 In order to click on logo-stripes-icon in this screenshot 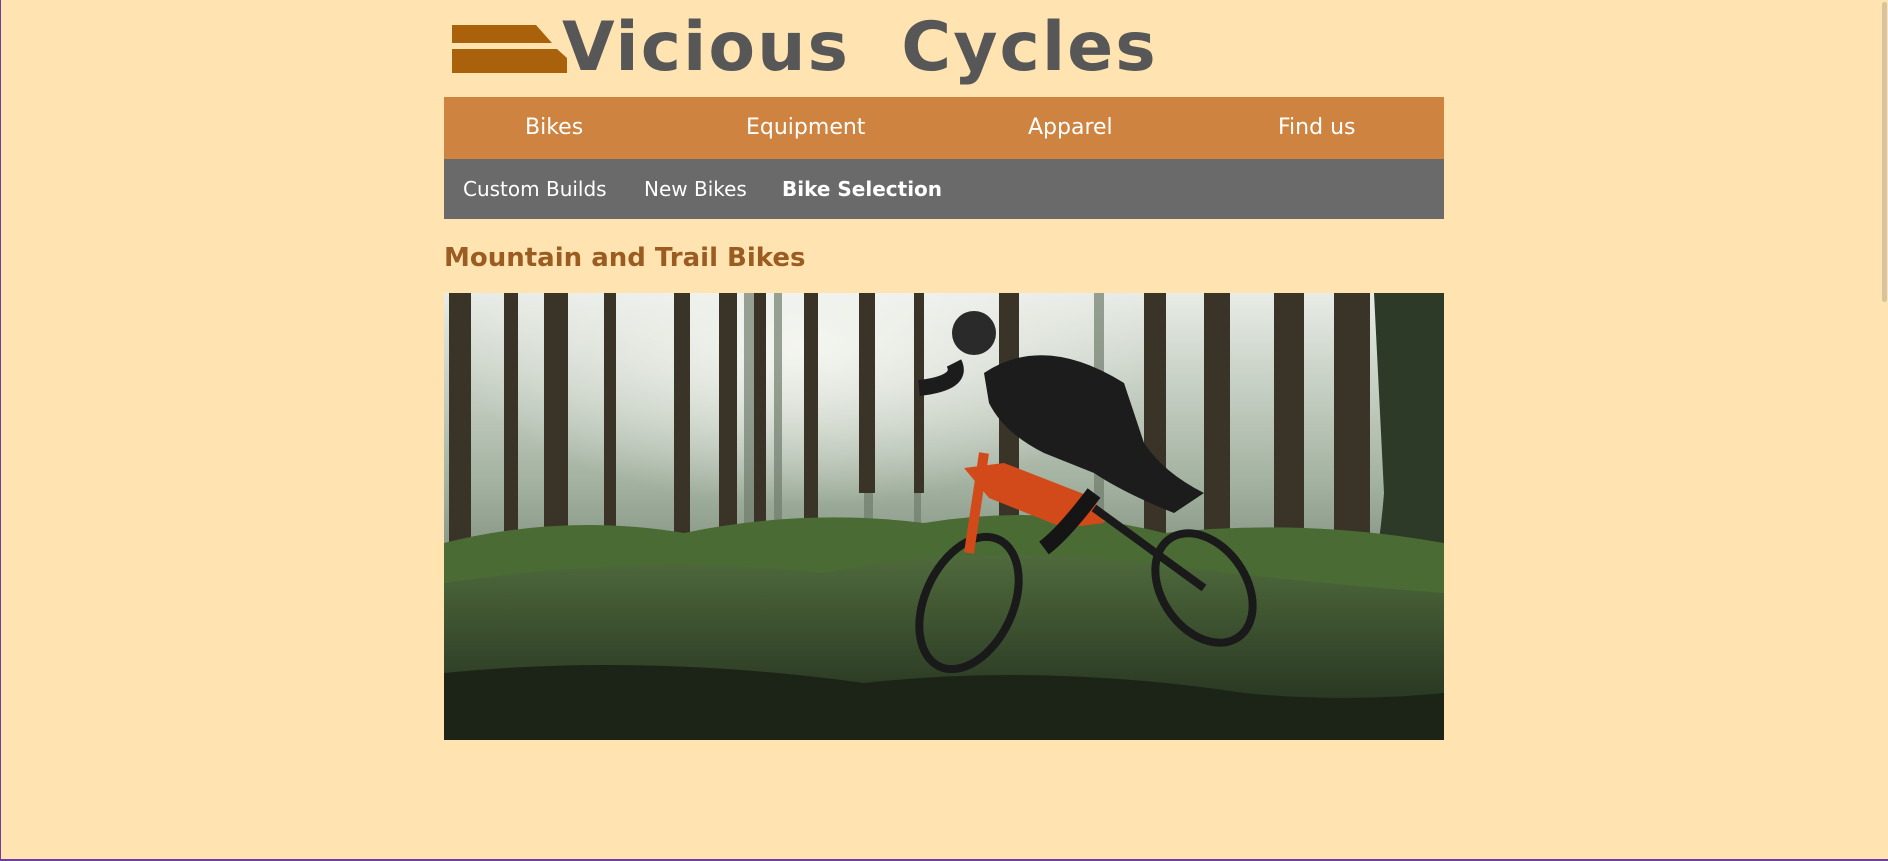, I will do `click(509, 49)`.